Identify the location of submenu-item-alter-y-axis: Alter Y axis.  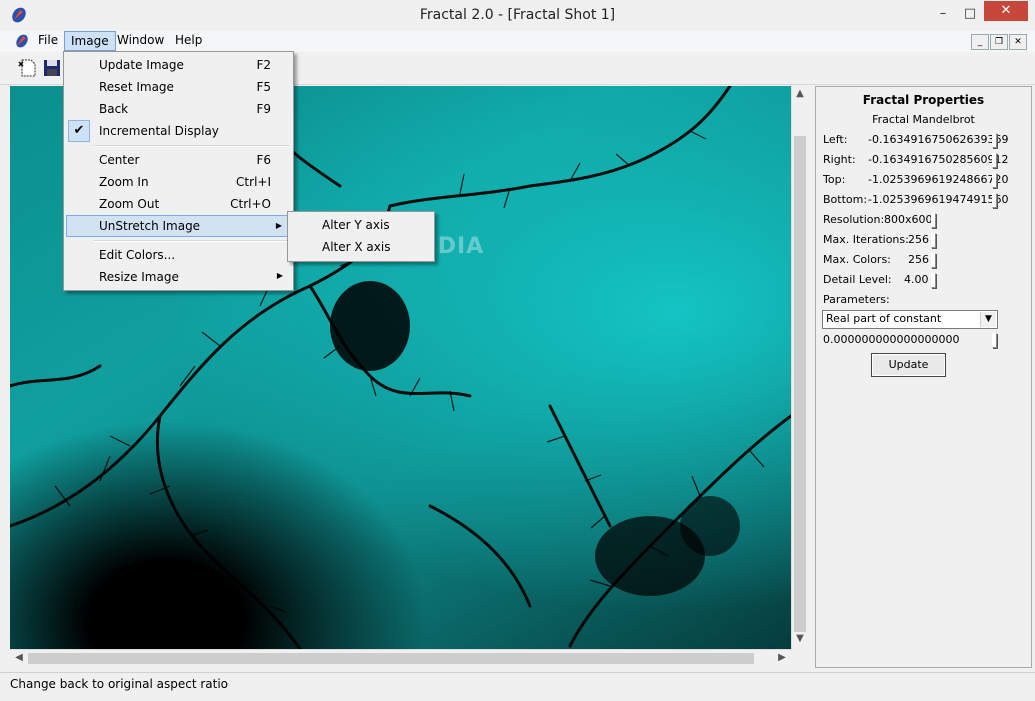
(356, 225).